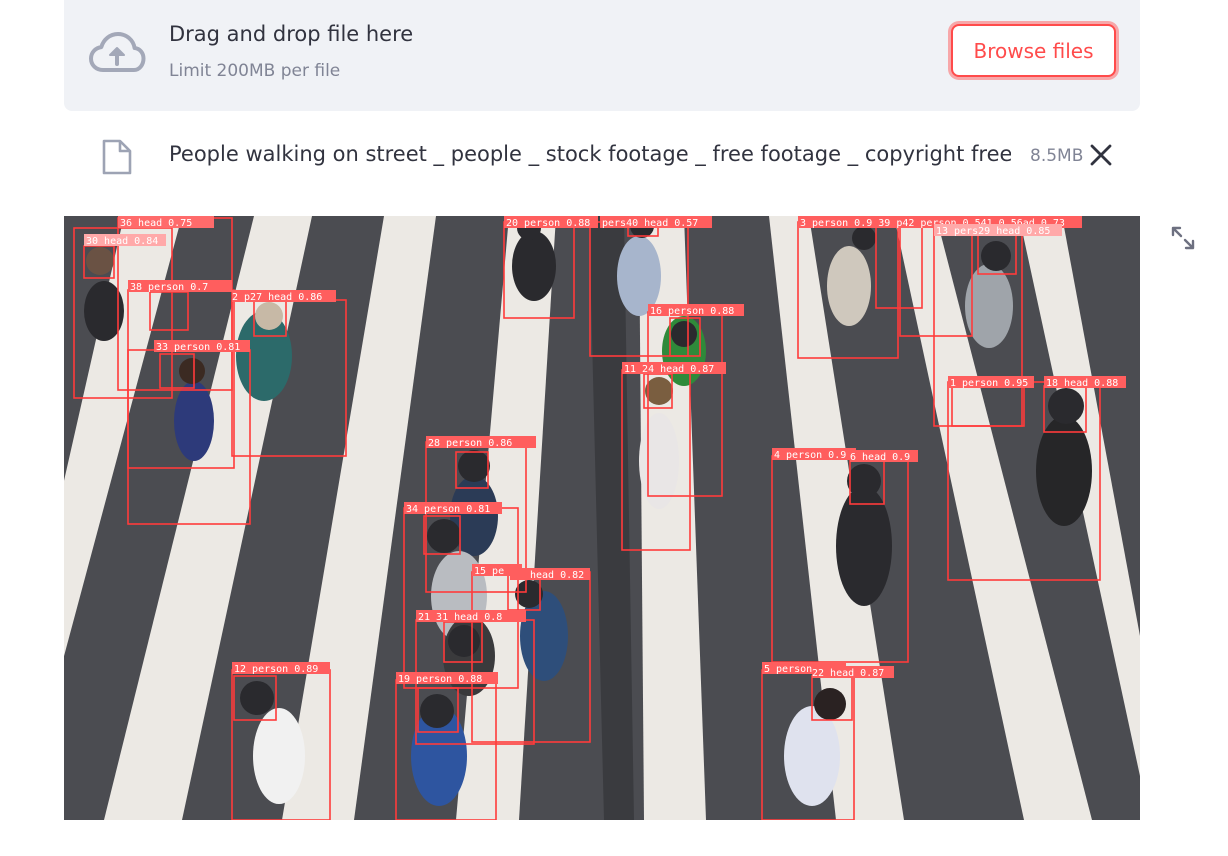  Describe the element at coordinates (440, 679) in the screenshot. I see `label-19-person: 19 person 0.88` at that location.